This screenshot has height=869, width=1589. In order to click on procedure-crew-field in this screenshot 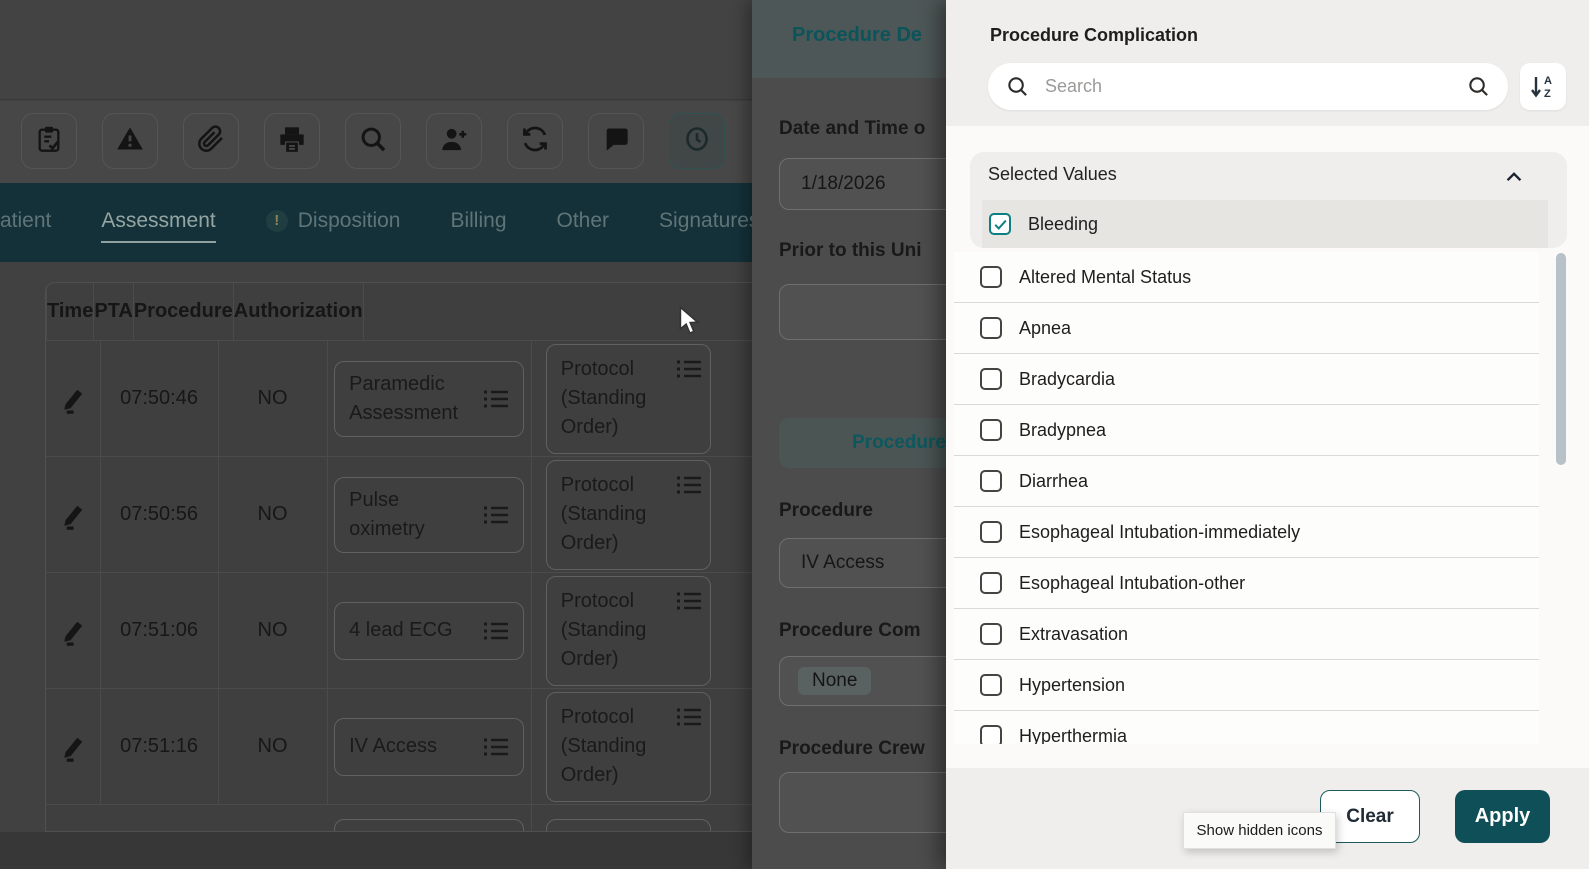, I will do `click(862, 802)`.